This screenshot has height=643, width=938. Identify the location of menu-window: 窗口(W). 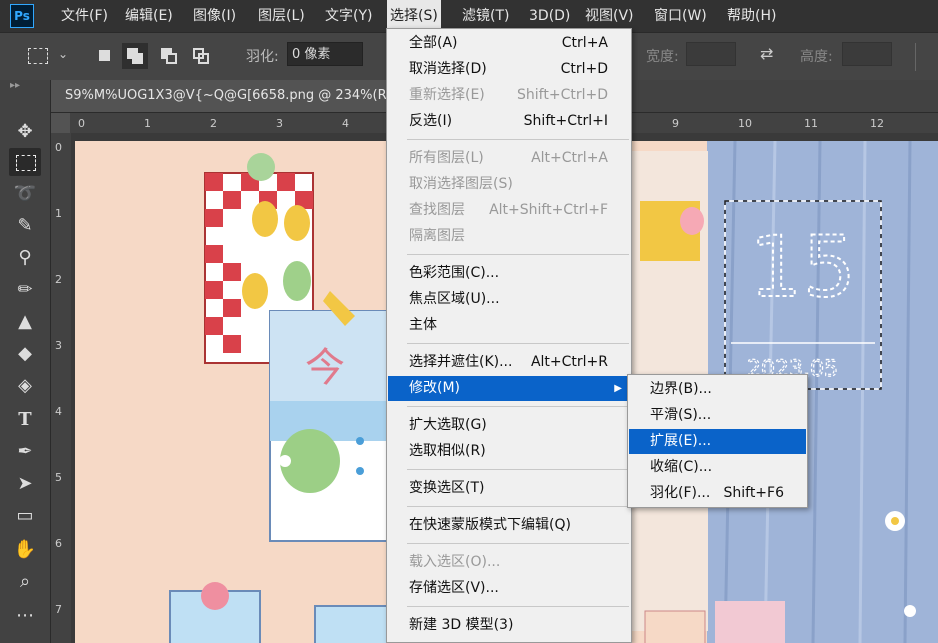
(680, 16).